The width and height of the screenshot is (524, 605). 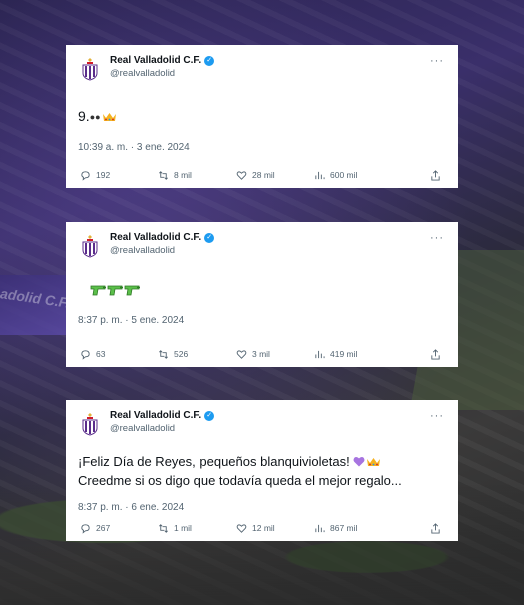 What do you see at coordinates (119, 354) in the screenshot?
I see `reply-button: 63` at bounding box center [119, 354].